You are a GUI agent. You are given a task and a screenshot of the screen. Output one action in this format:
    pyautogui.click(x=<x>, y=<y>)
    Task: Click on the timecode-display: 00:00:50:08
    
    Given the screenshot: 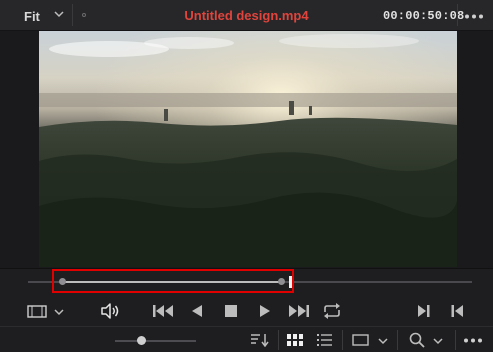 What is the action you would take?
    pyautogui.click(x=423, y=16)
    